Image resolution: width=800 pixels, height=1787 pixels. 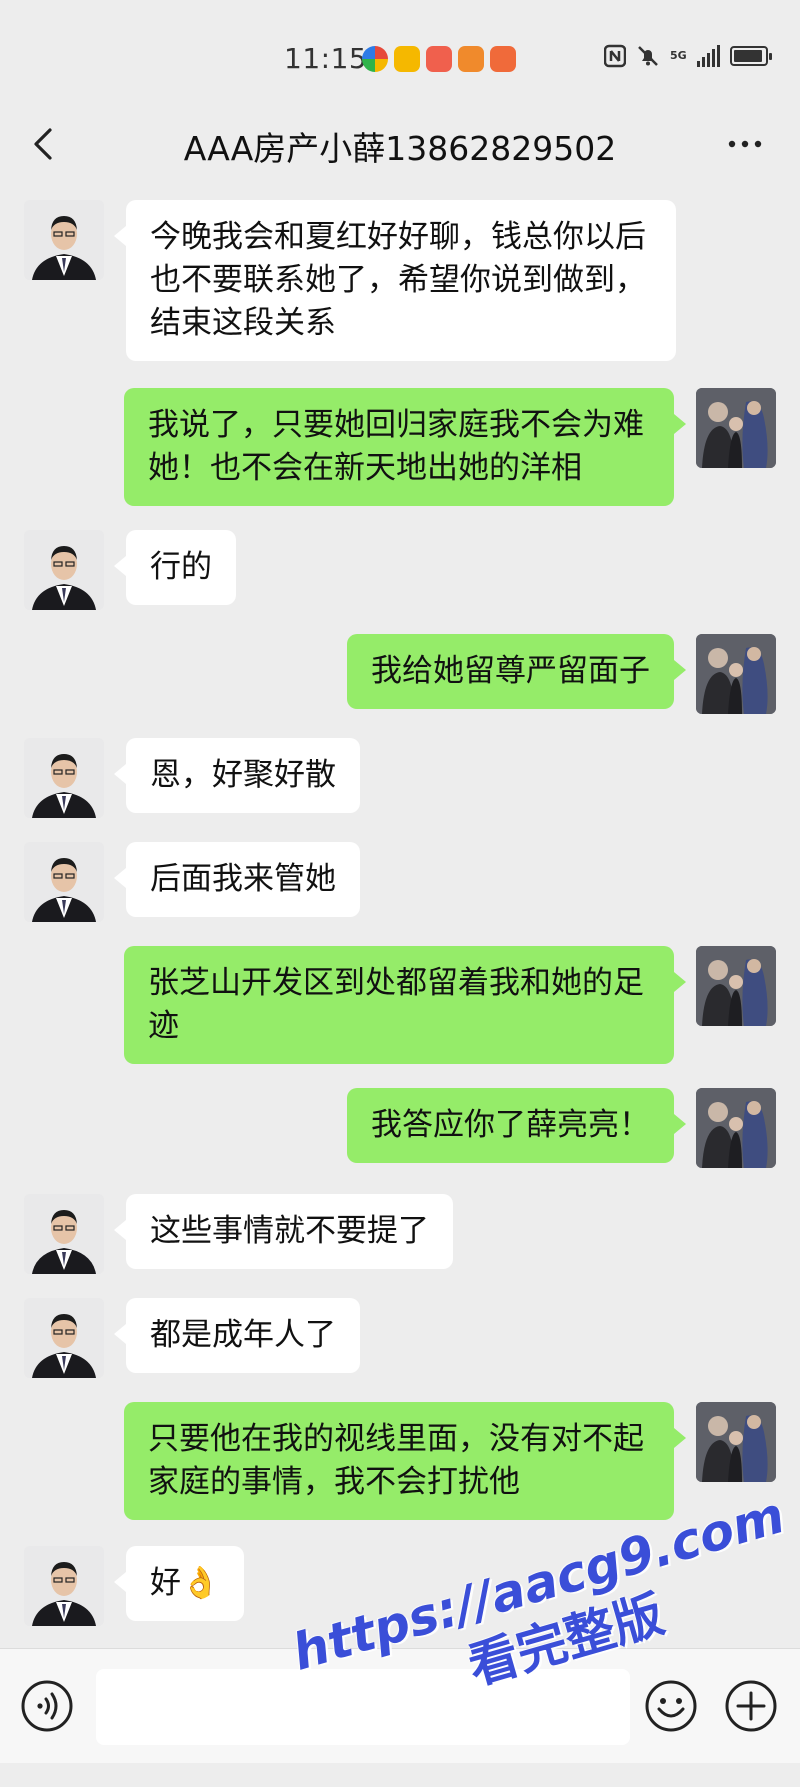 I want to click on mute-bell-icon, so click(x=648, y=56).